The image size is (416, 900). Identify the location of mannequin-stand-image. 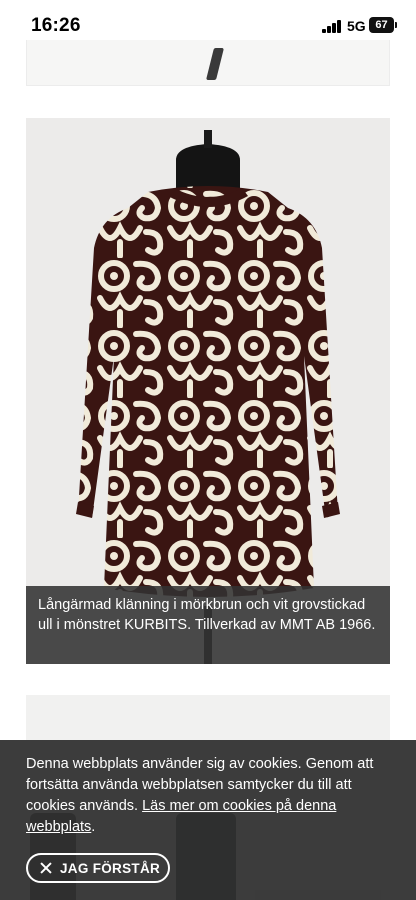
(215, 64).